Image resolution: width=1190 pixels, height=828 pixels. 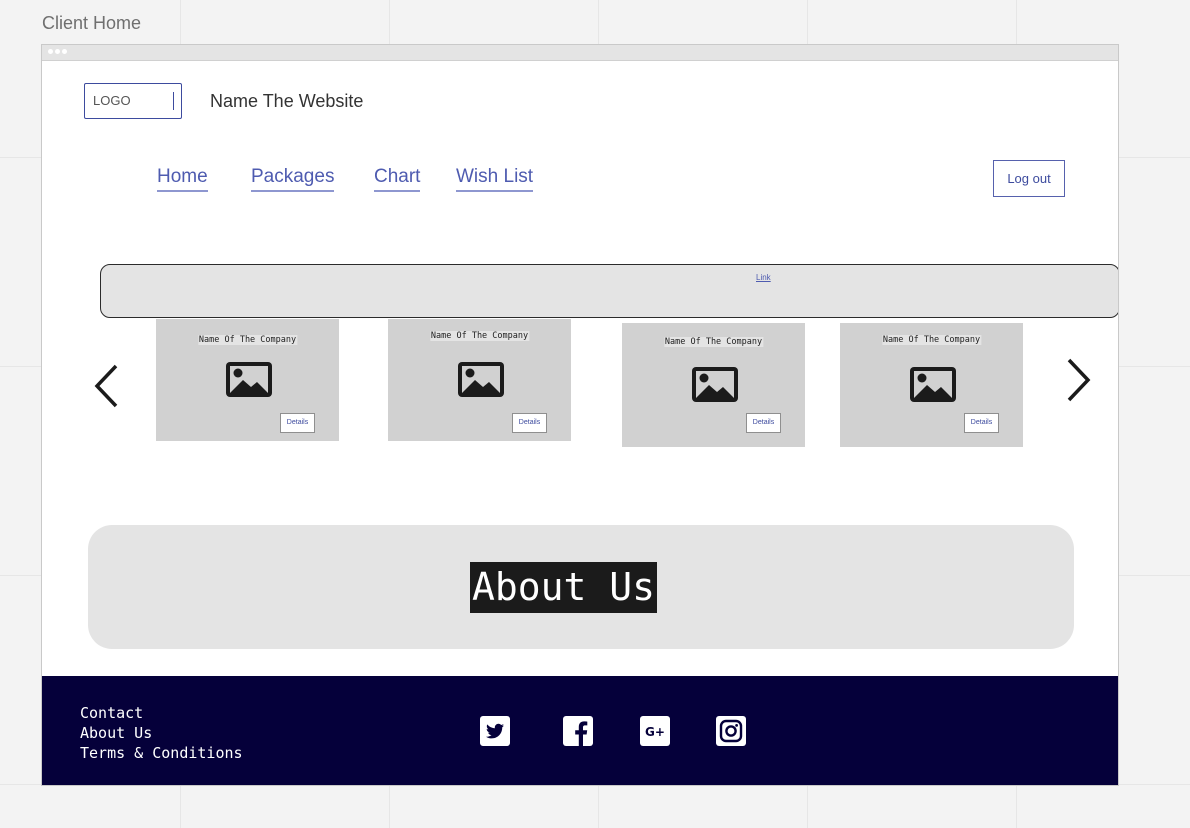 What do you see at coordinates (397, 179) in the screenshot?
I see `nav-chart: Chart` at bounding box center [397, 179].